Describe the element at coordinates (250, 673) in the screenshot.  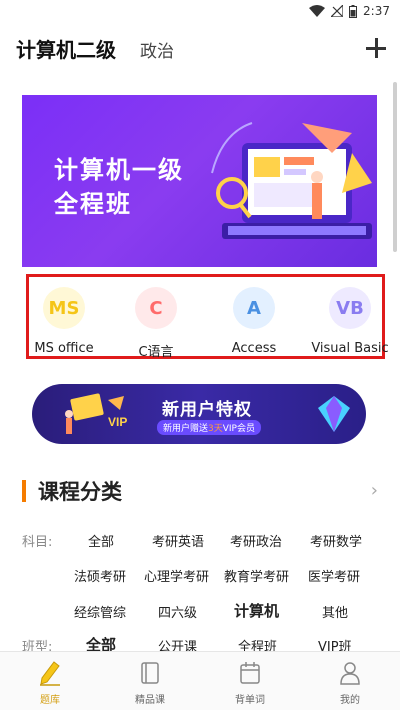
I see `calendar-icon` at that location.